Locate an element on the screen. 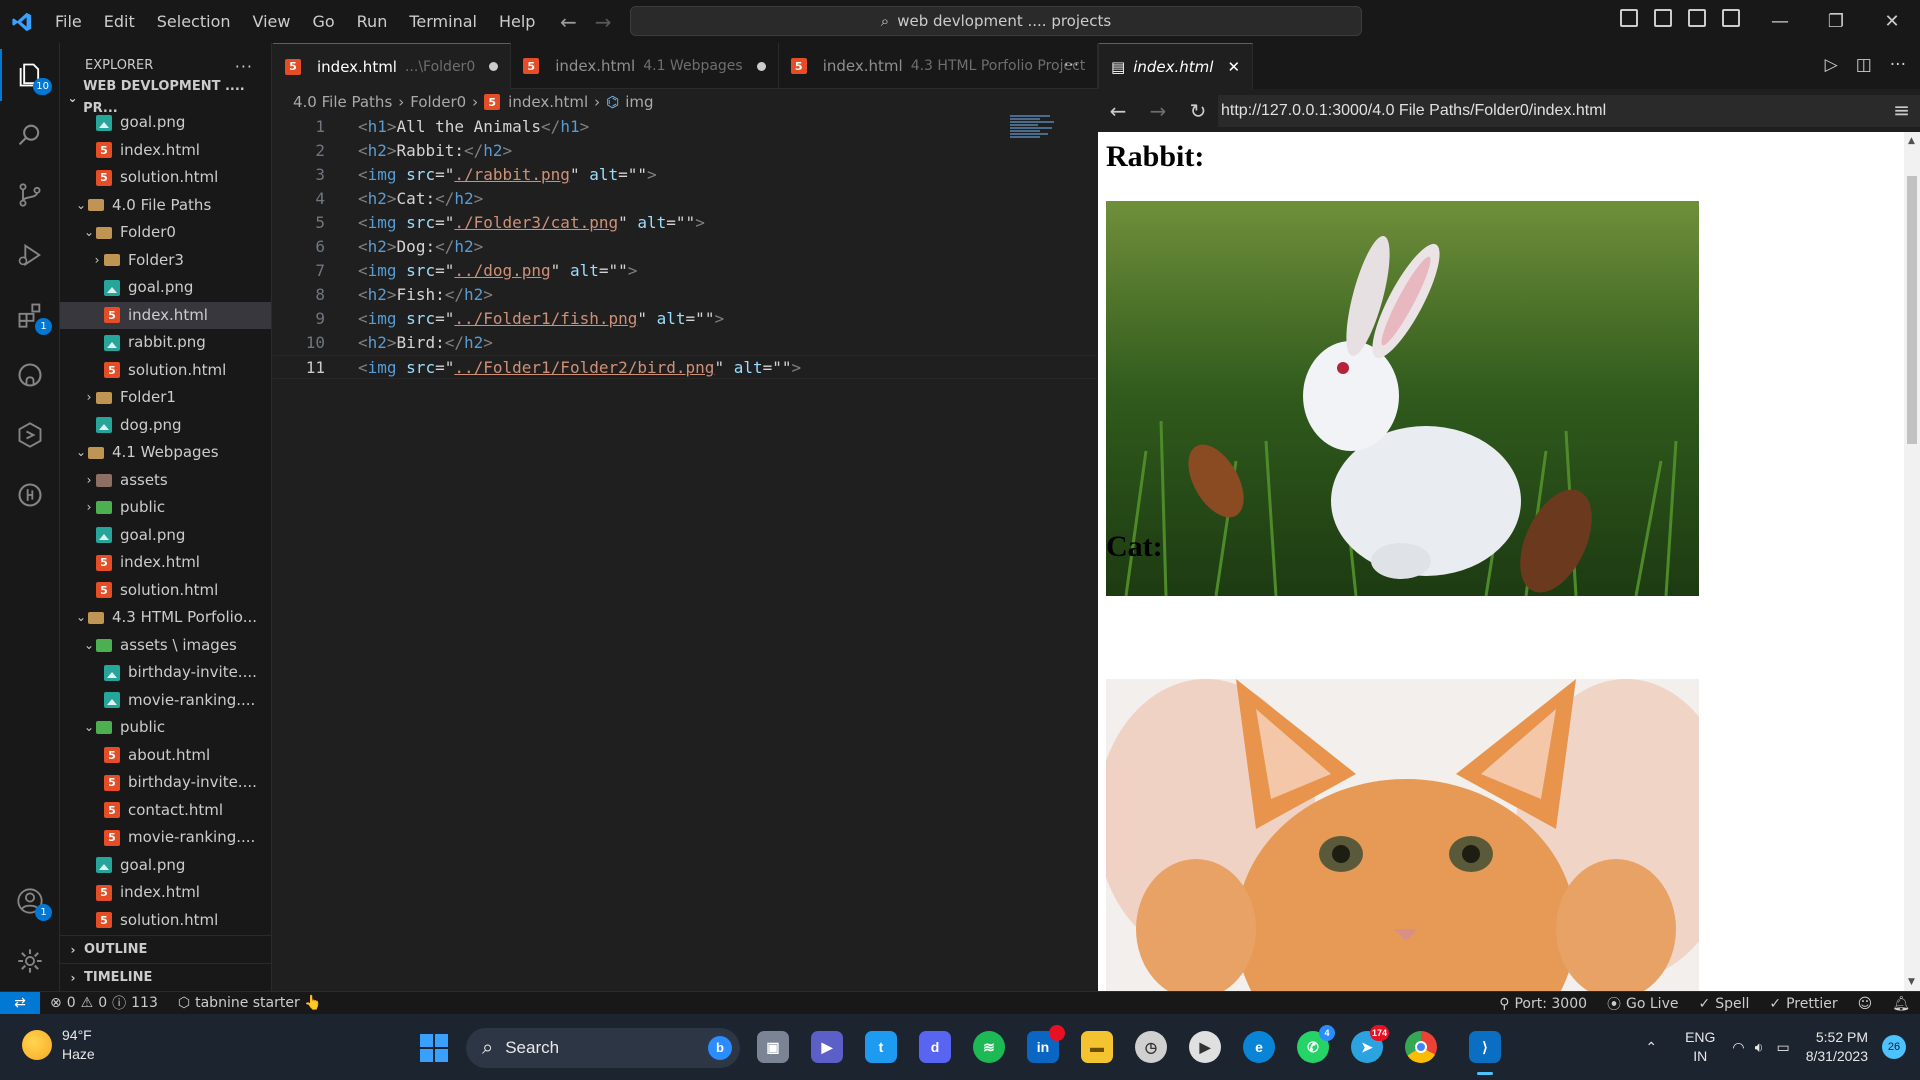 This screenshot has width=1920, height=1080. code-line: 3 <img src="./rabbit.png" alt=""> is located at coordinates (685, 175).